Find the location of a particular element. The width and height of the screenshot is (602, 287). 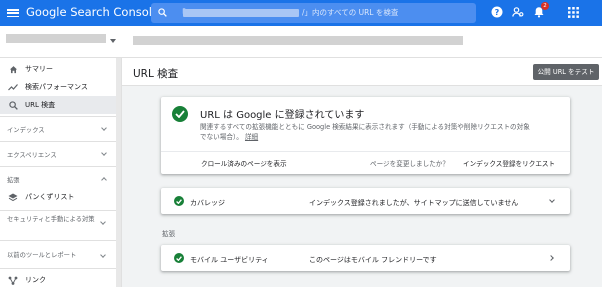

sidebar-item-summary: サマリー is located at coordinates (58, 69).